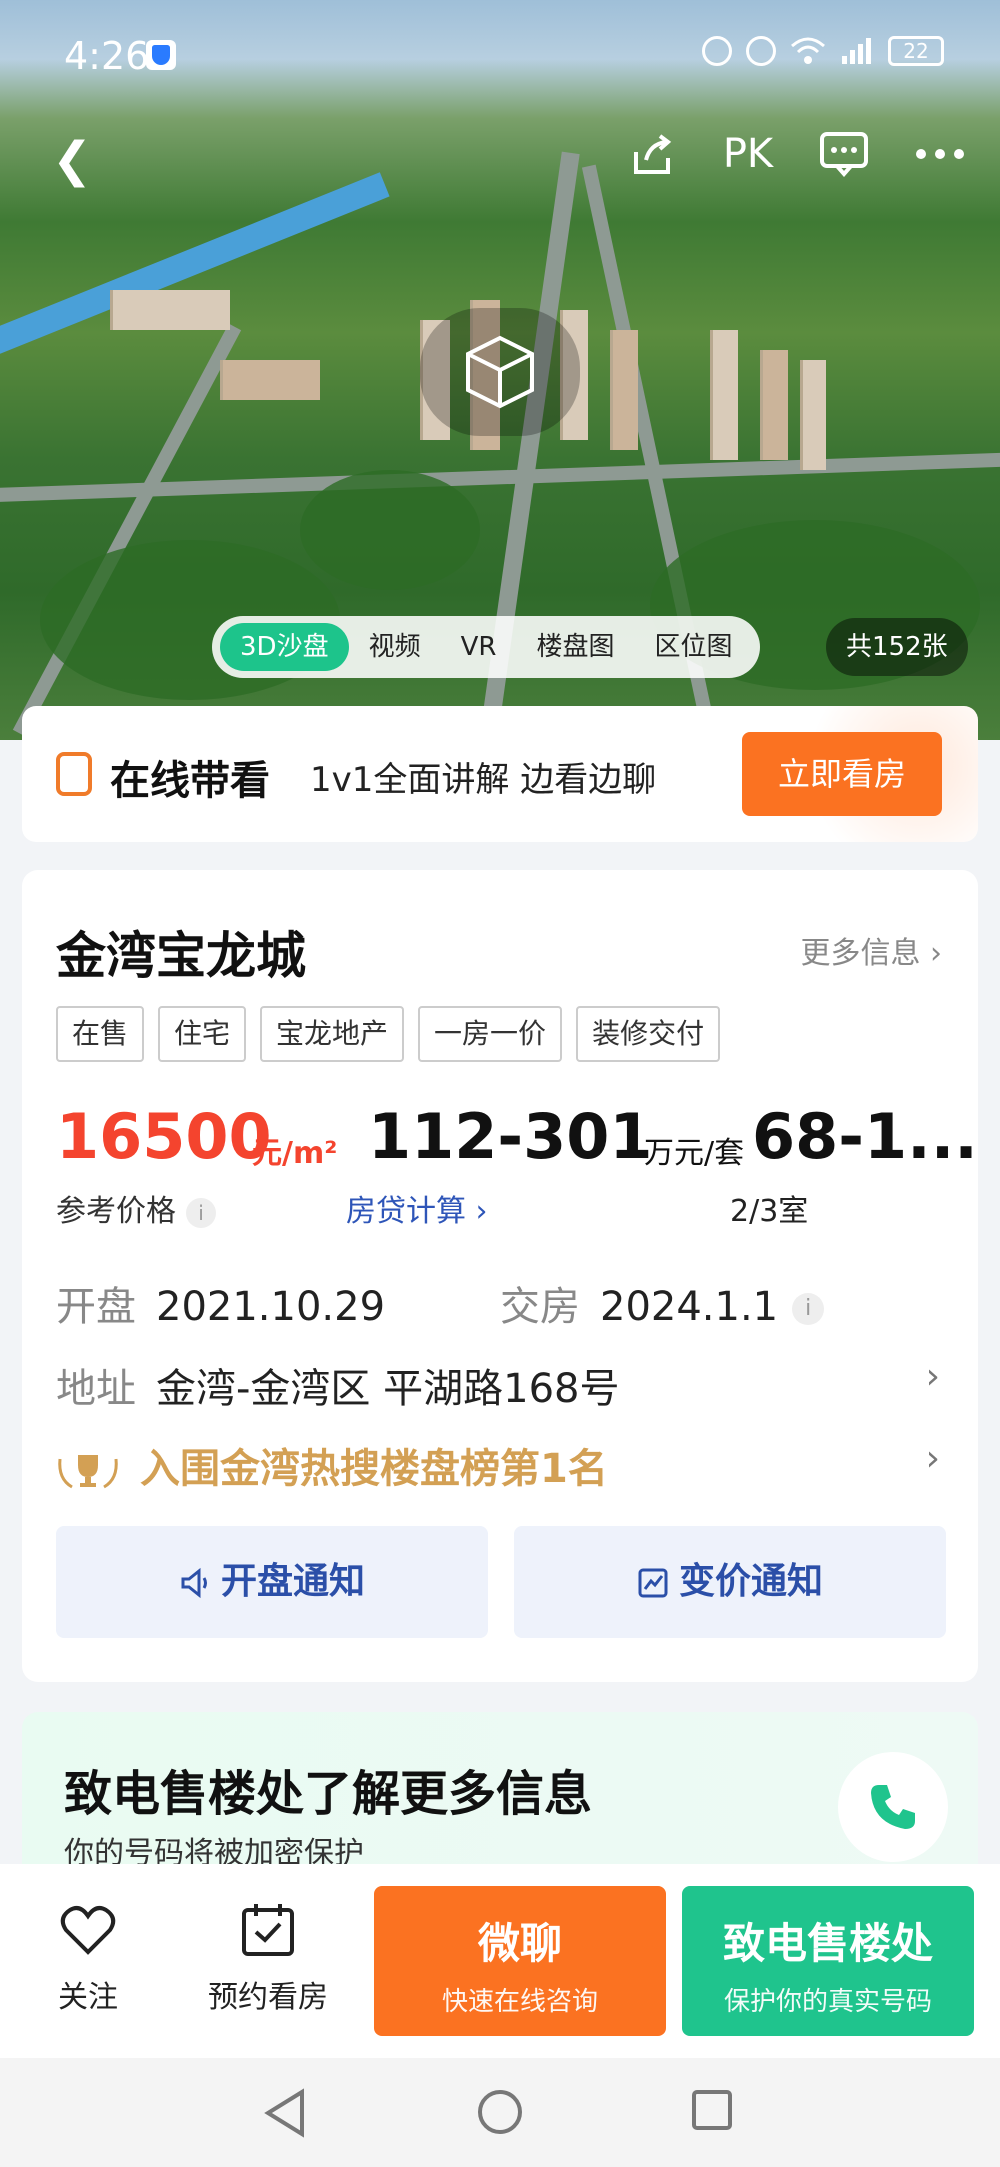  What do you see at coordinates (332, 1465) in the screenshot?
I see `hot-search-rank: 入围金湾热搜楼盘榜第1名` at bounding box center [332, 1465].